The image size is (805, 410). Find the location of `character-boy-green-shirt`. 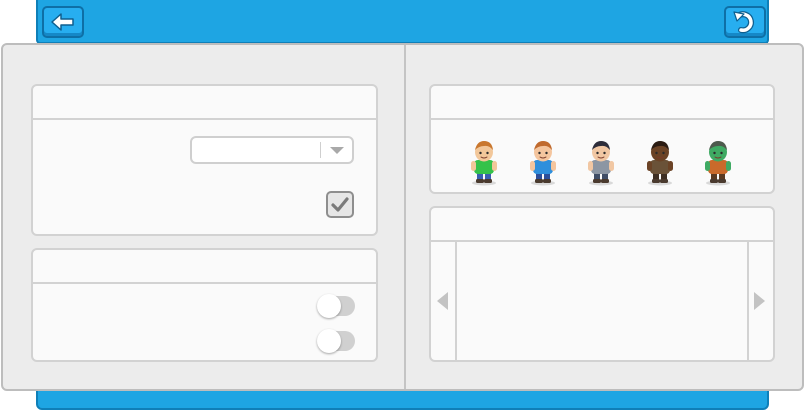

character-boy-green-shirt is located at coordinates (484, 162).